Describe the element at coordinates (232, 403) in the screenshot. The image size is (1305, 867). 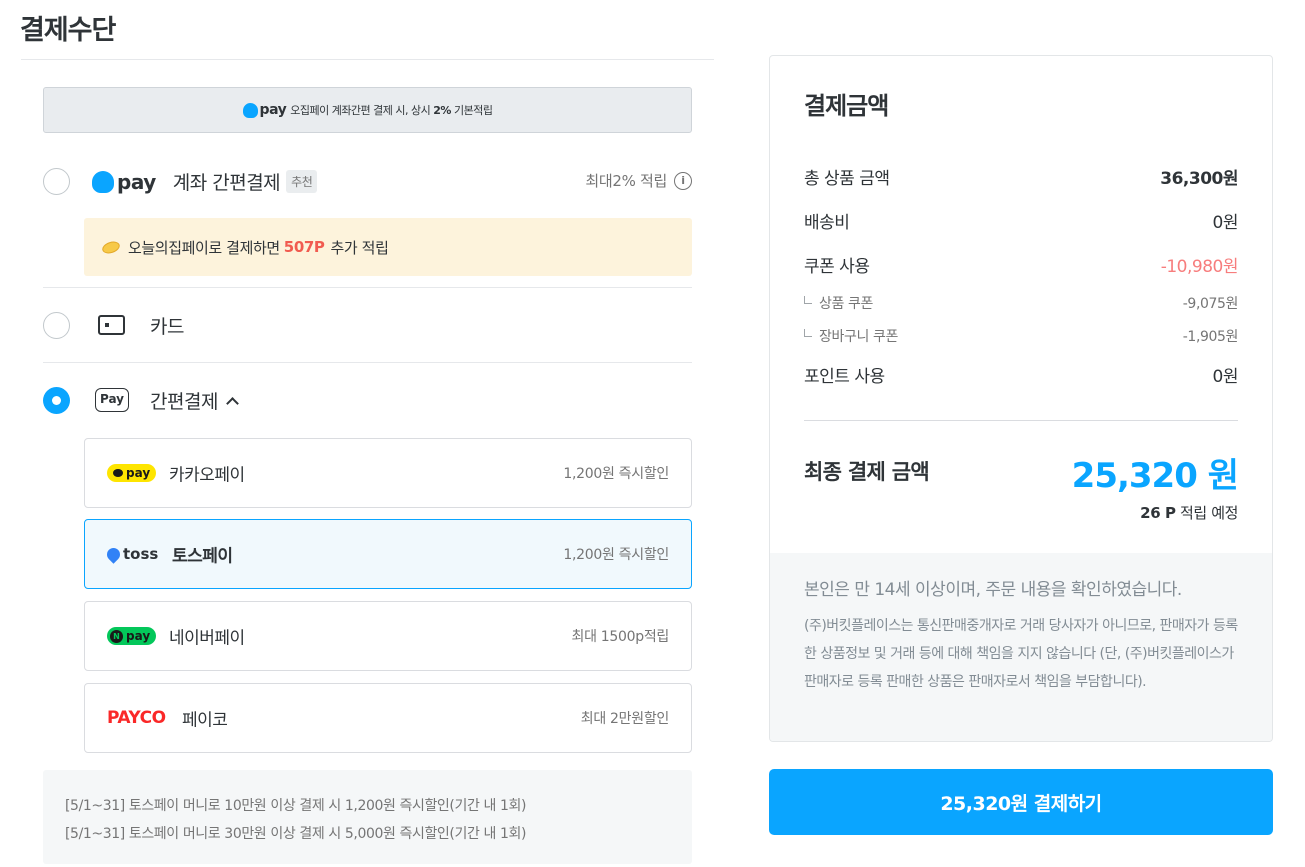
I see `chevron-up-icon` at that location.